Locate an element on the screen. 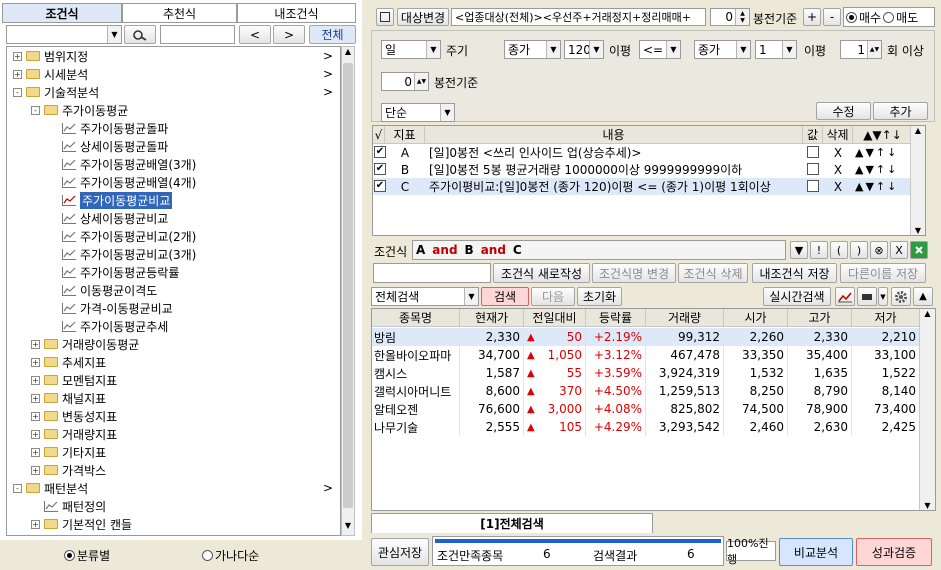  results-header-low: 저가 is located at coordinates (886, 318).